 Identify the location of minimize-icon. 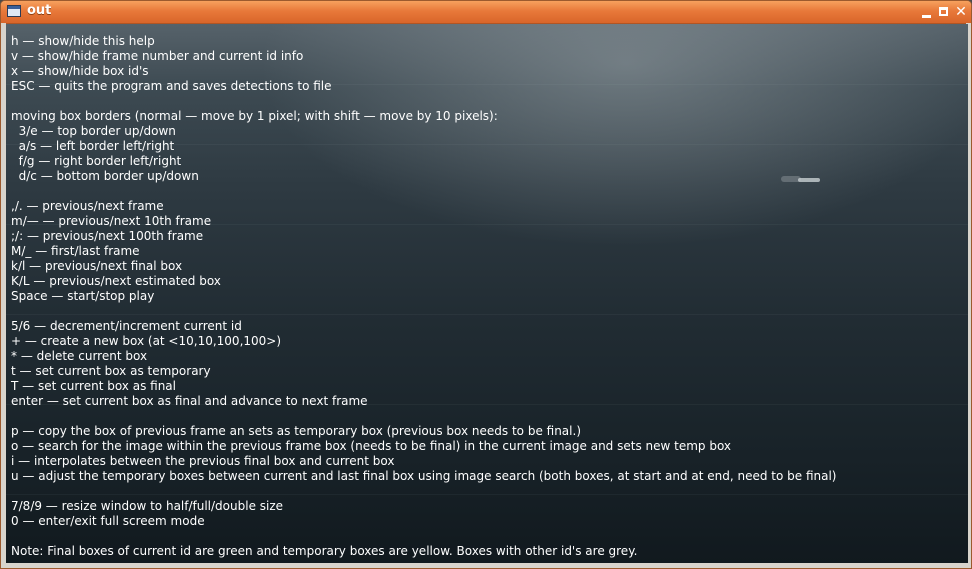
(926, 16).